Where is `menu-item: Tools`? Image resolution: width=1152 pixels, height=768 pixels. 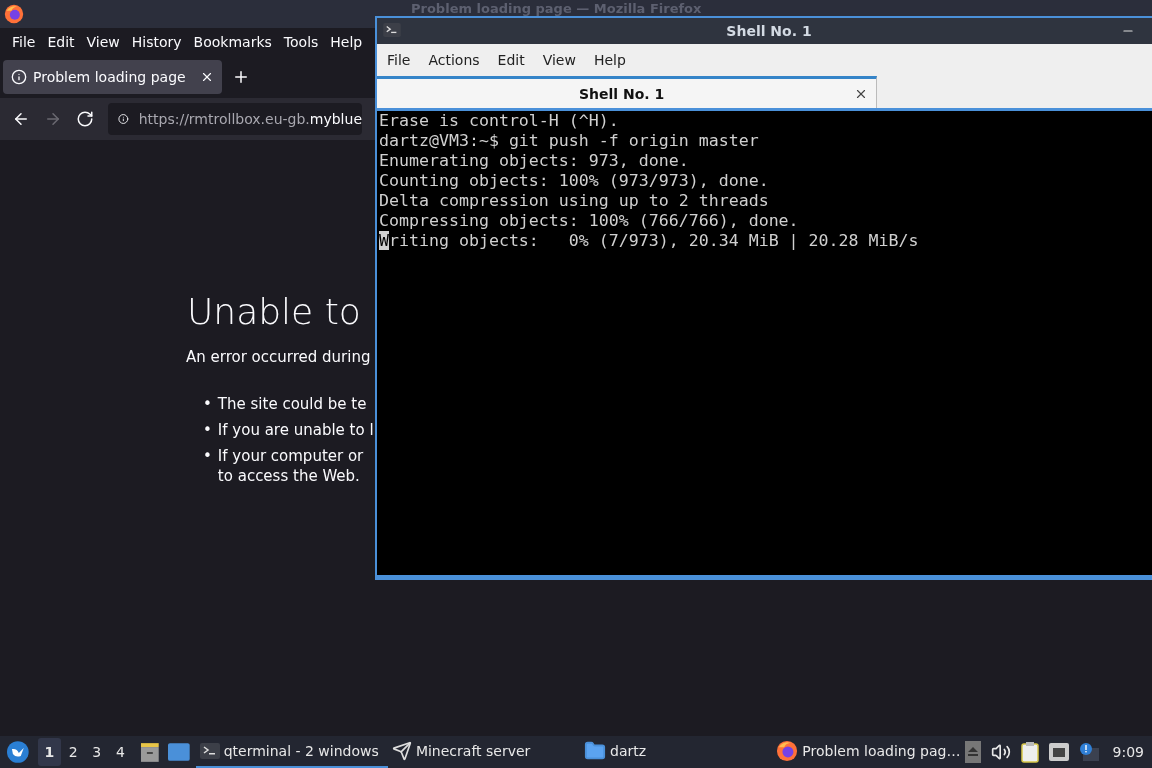 menu-item: Tools is located at coordinates (301, 42).